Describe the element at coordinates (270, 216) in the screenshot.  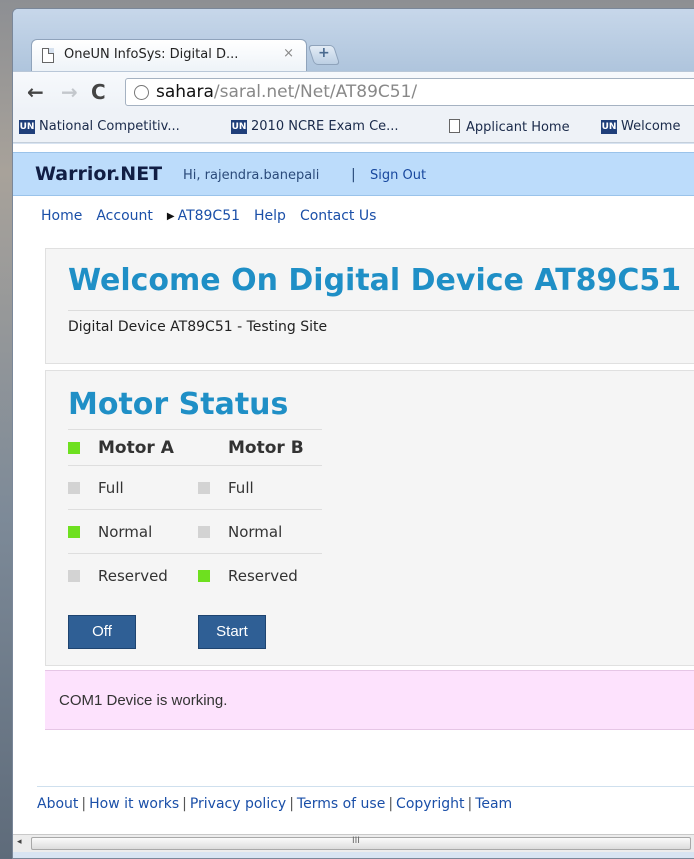
I see `nav-help: Help` at that location.